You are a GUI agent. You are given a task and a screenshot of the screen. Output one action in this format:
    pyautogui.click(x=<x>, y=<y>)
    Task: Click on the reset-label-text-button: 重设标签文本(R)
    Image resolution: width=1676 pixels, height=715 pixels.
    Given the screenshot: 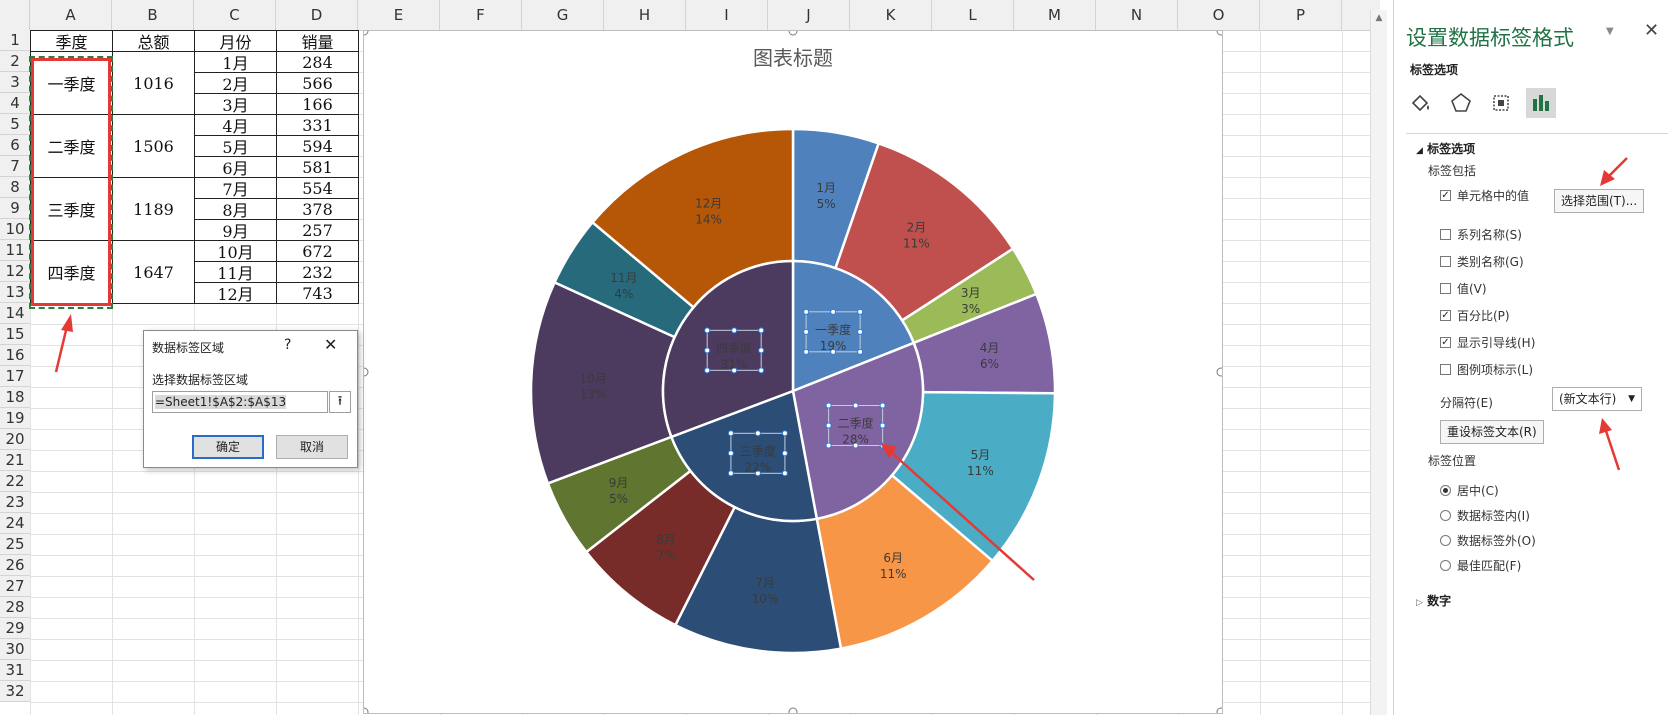 What is the action you would take?
    pyautogui.click(x=1492, y=432)
    